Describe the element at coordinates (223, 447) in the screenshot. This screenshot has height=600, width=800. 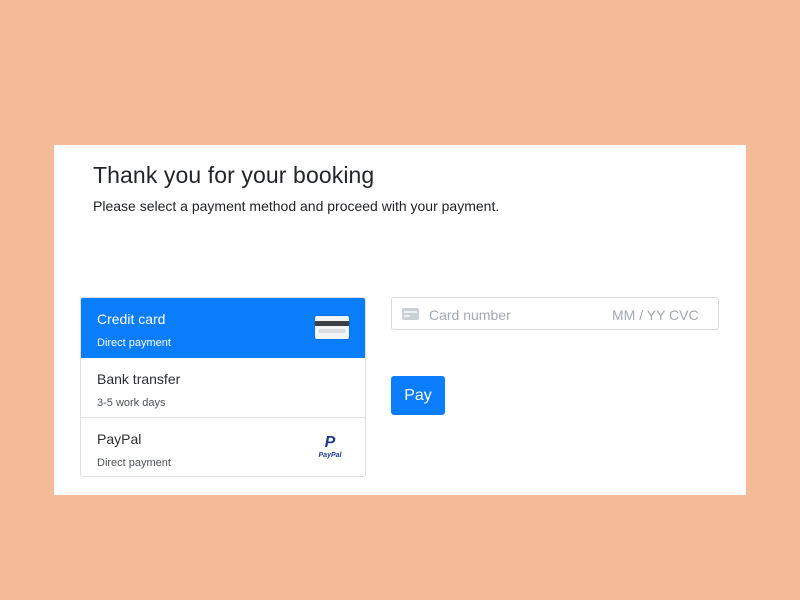
I see `payment-method-paypal: PayPal Direct payment P PayPal` at that location.